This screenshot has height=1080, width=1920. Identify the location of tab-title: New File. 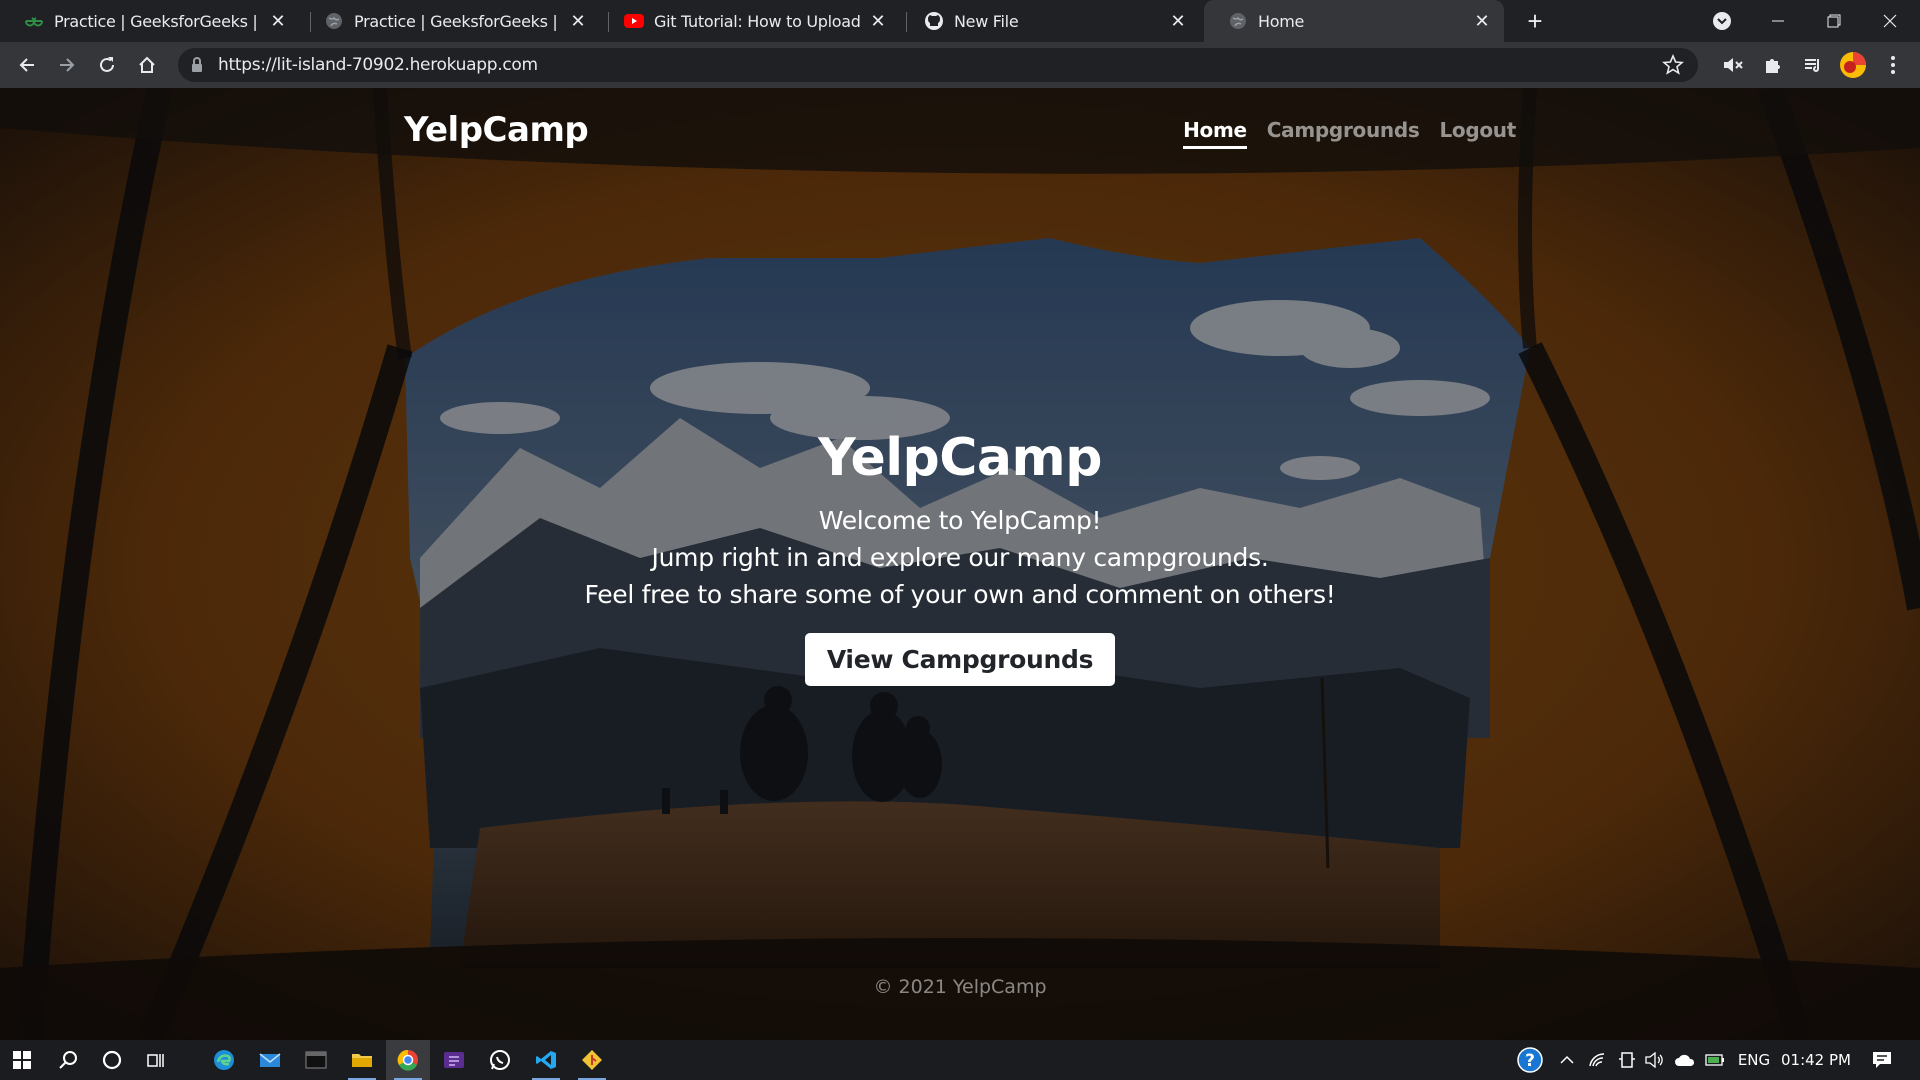
(986, 21).